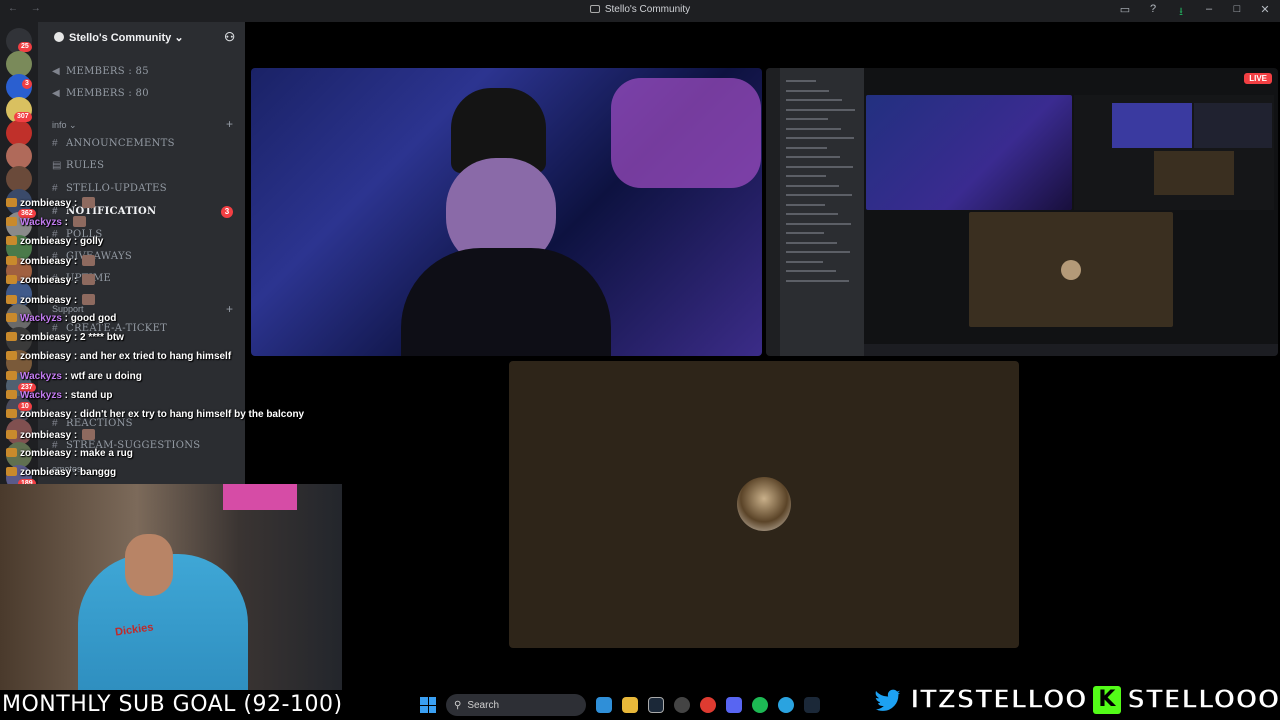 This screenshot has width=1280, height=720. I want to click on pillow-shape, so click(686, 133).